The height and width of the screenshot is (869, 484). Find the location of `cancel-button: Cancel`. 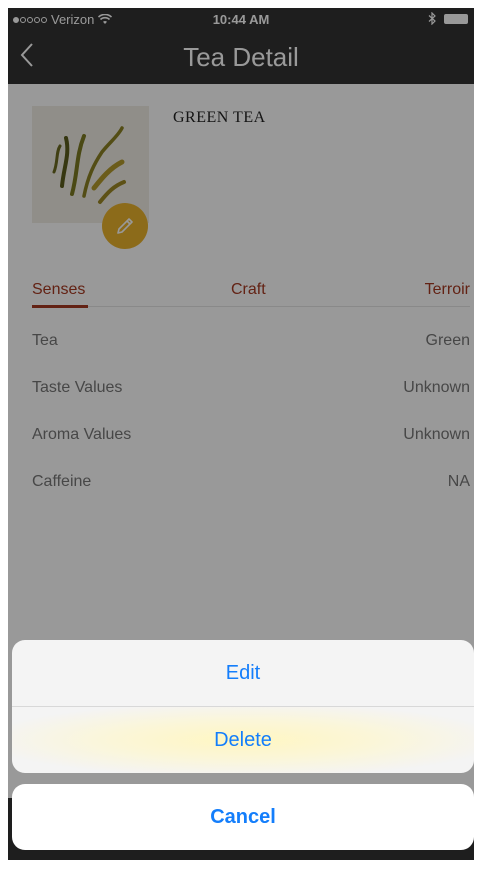

cancel-button: Cancel is located at coordinates (243, 817).